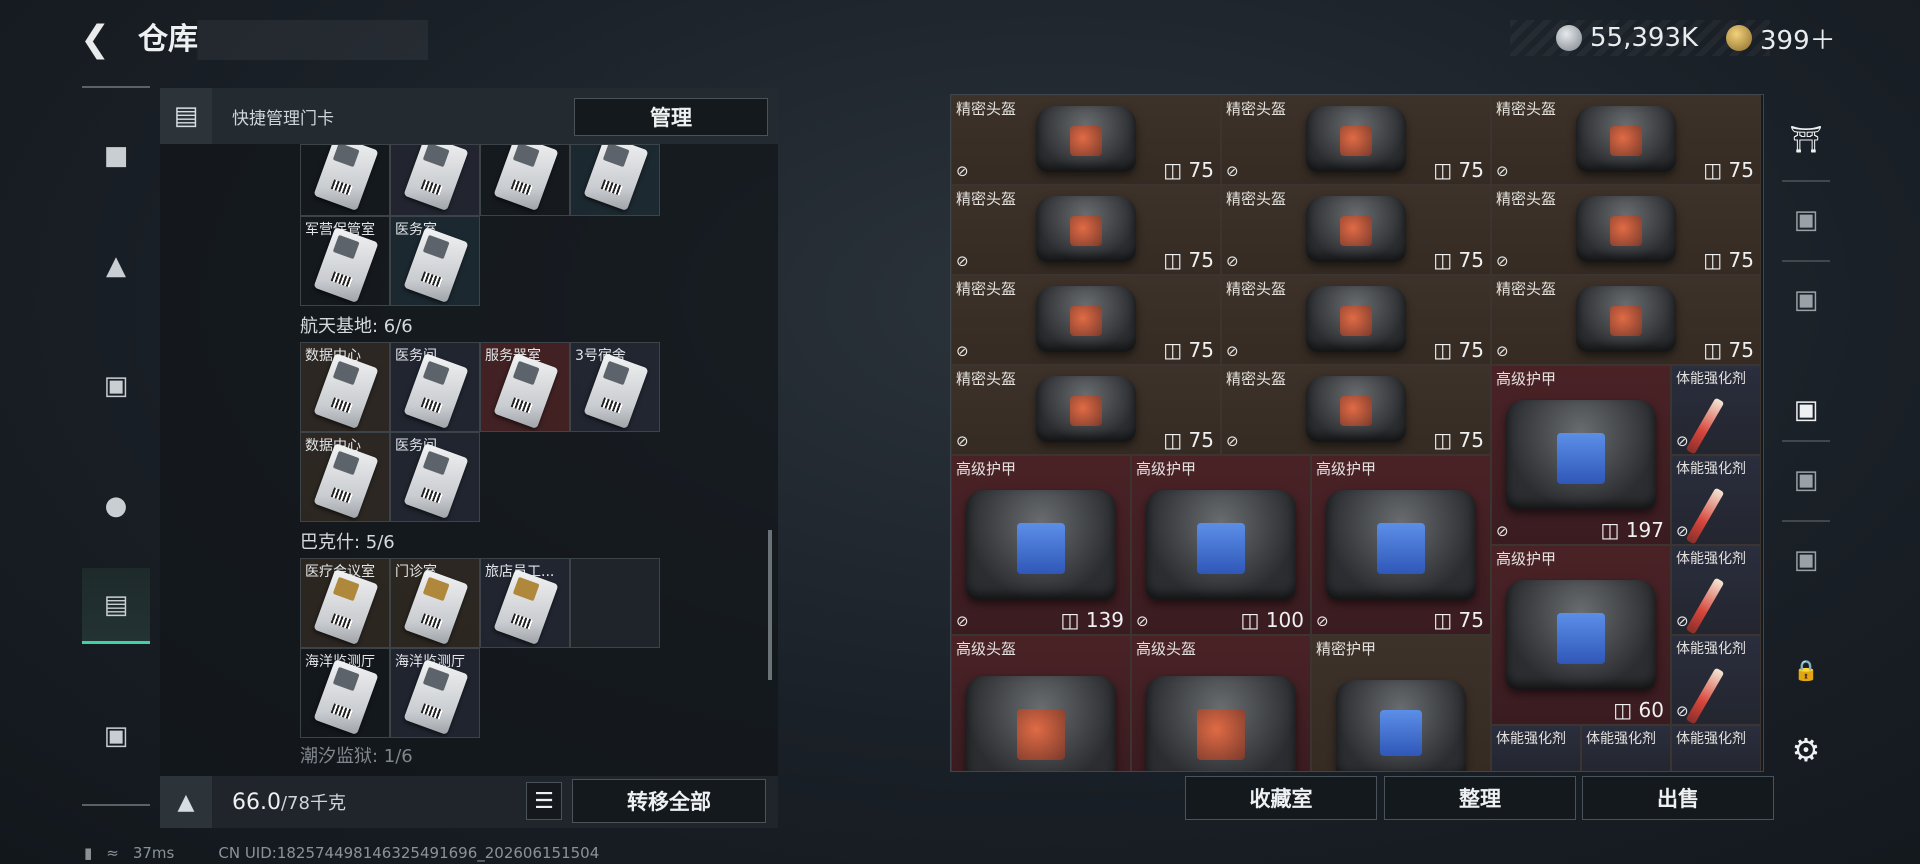 This screenshot has height=864, width=1920. What do you see at coordinates (186, 116) in the screenshot?
I see `keycard-icon: ▤` at bounding box center [186, 116].